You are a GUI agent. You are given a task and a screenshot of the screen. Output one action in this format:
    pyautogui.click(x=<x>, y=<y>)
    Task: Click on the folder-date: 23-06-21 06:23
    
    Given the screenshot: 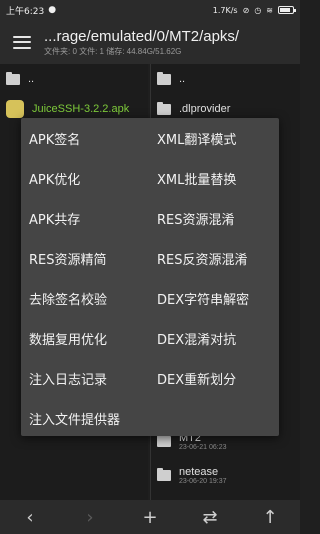 What is the action you would take?
    pyautogui.click(x=203, y=447)
    